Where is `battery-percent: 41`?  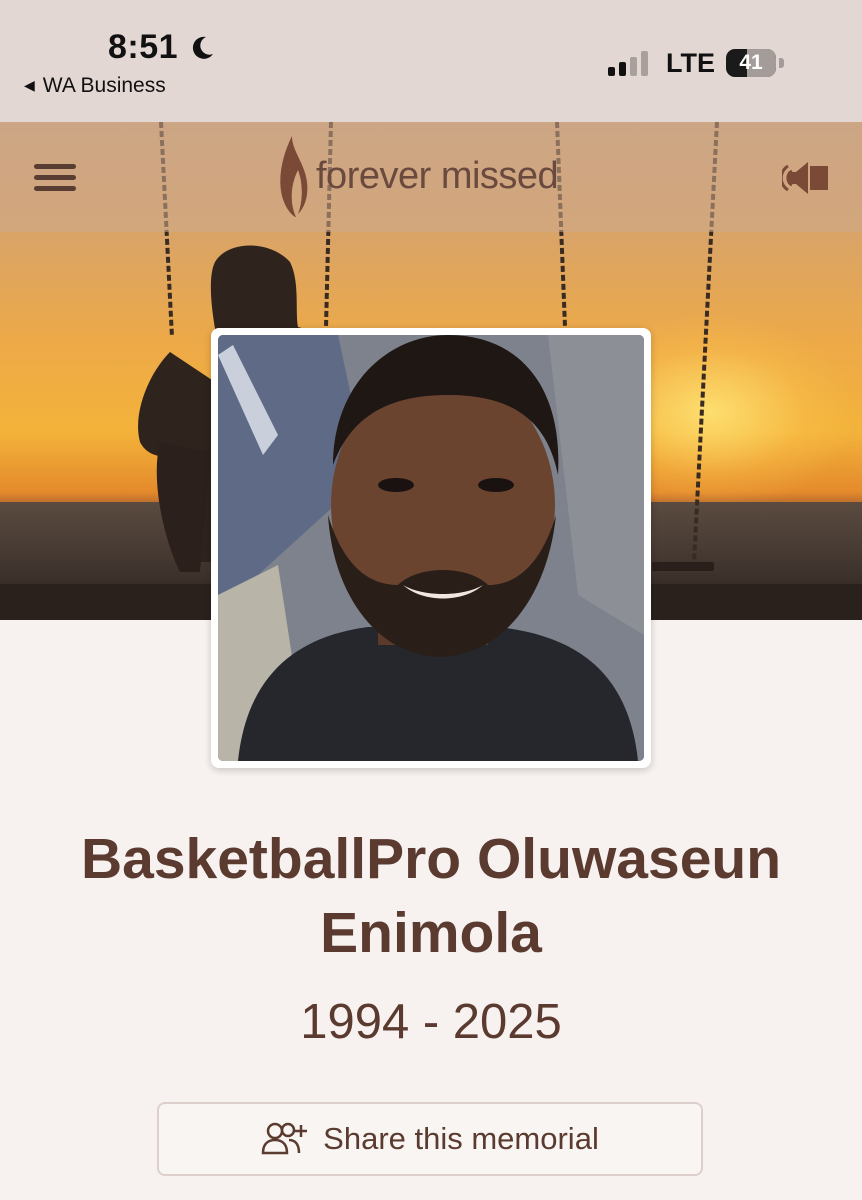
battery-percent: 41 is located at coordinates (751, 62).